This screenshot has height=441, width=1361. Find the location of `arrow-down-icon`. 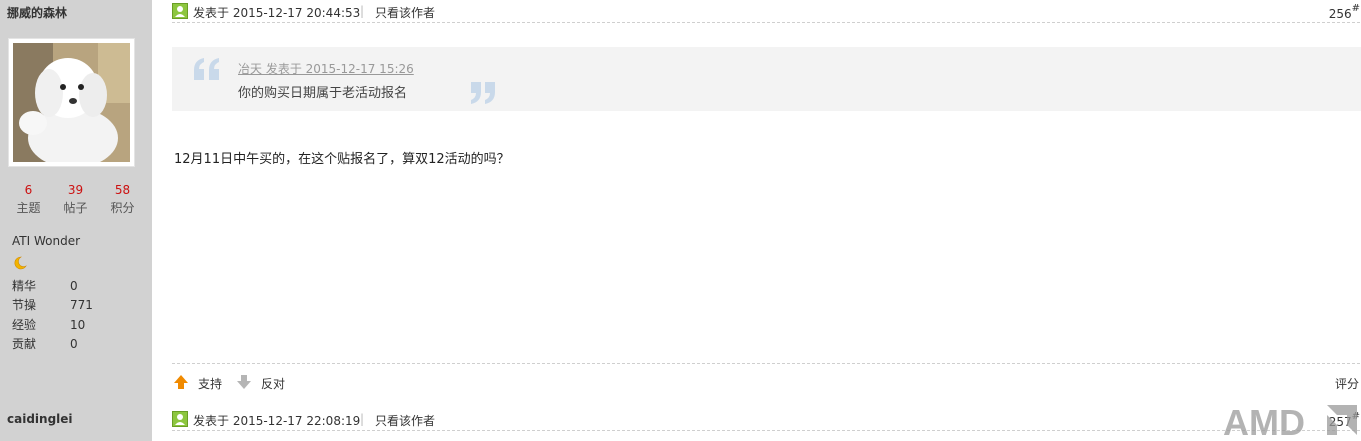

arrow-down-icon is located at coordinates (244, 382).